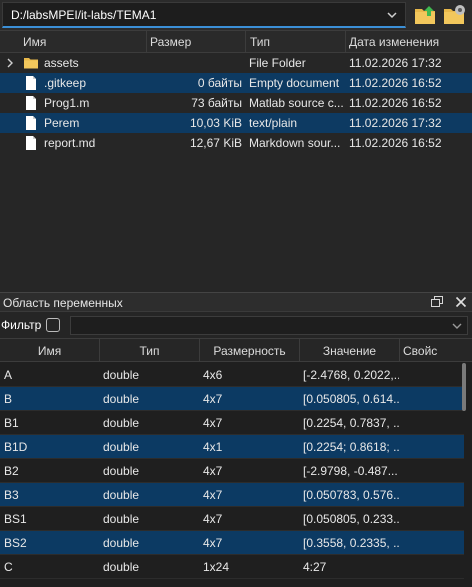 The width and height of the screenshot is (472, 587). Describe the element at coordinates (349, 351) in the screenshot. I see `column-header-value: Значение` at that location.